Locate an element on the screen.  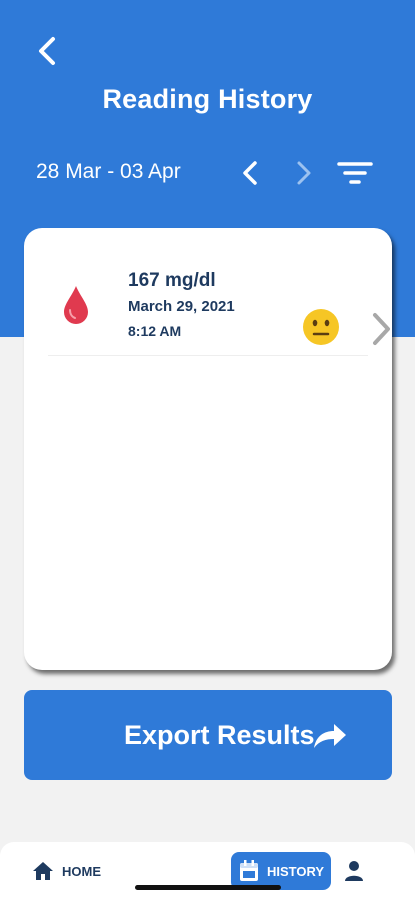
arrow-left-icon is located at coordinates (47, 51).